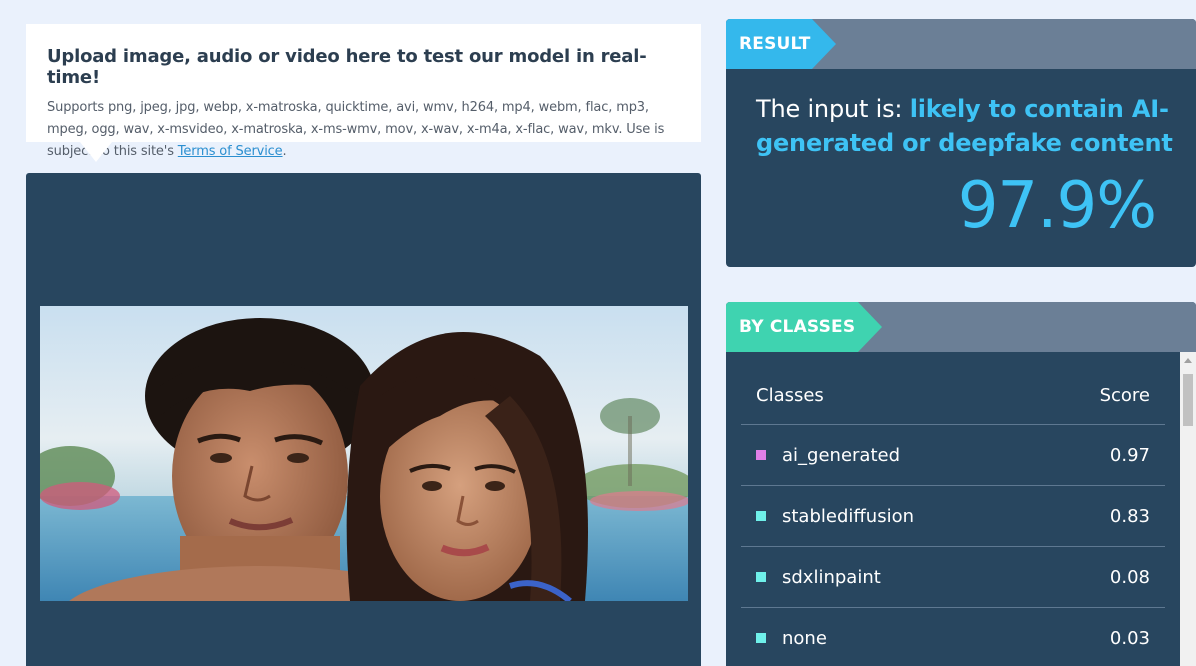 The width and height of the screenshot is (1196, 666). What do you see at coordinates (961, 327) in the screenshot?
I see `classes-header: BY CLASSES` at bounding box center [961, 327].